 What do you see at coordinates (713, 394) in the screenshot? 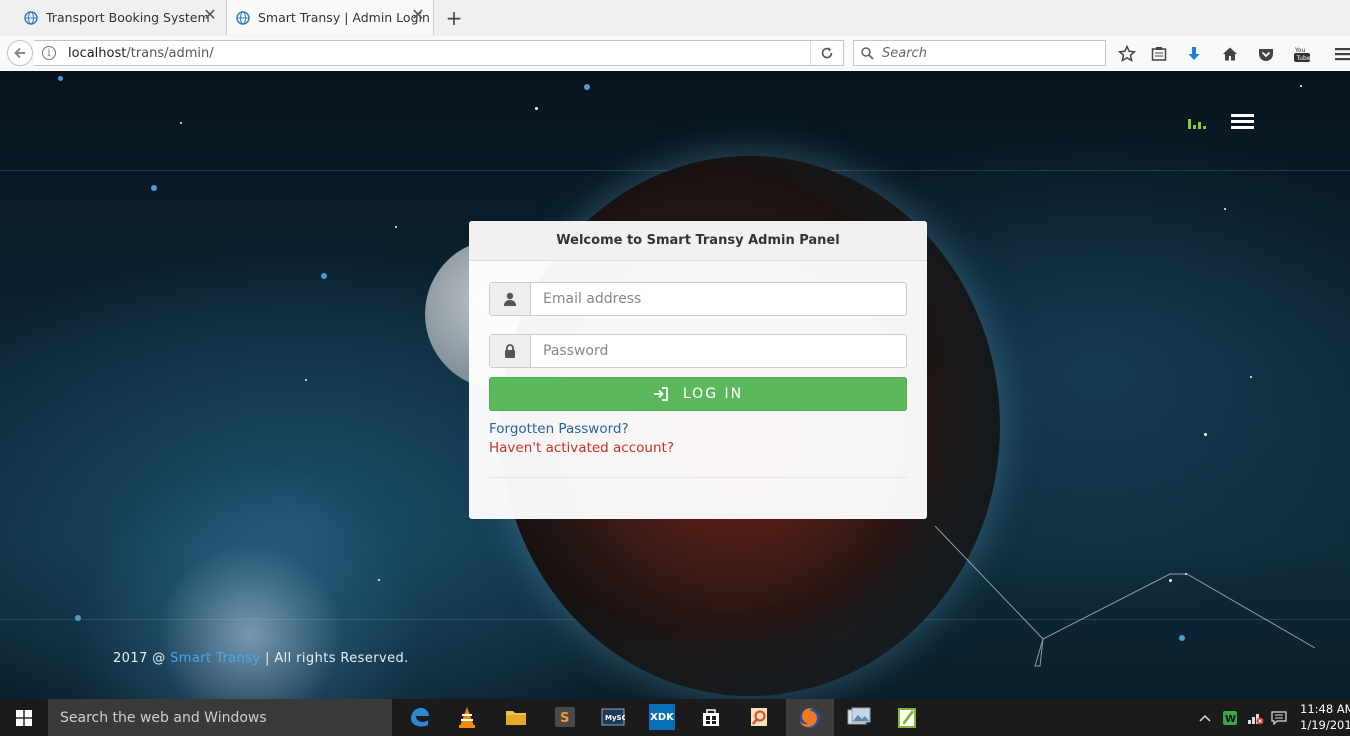
I see `login-button-label: LOG IN` at bounding box center [713, 394].